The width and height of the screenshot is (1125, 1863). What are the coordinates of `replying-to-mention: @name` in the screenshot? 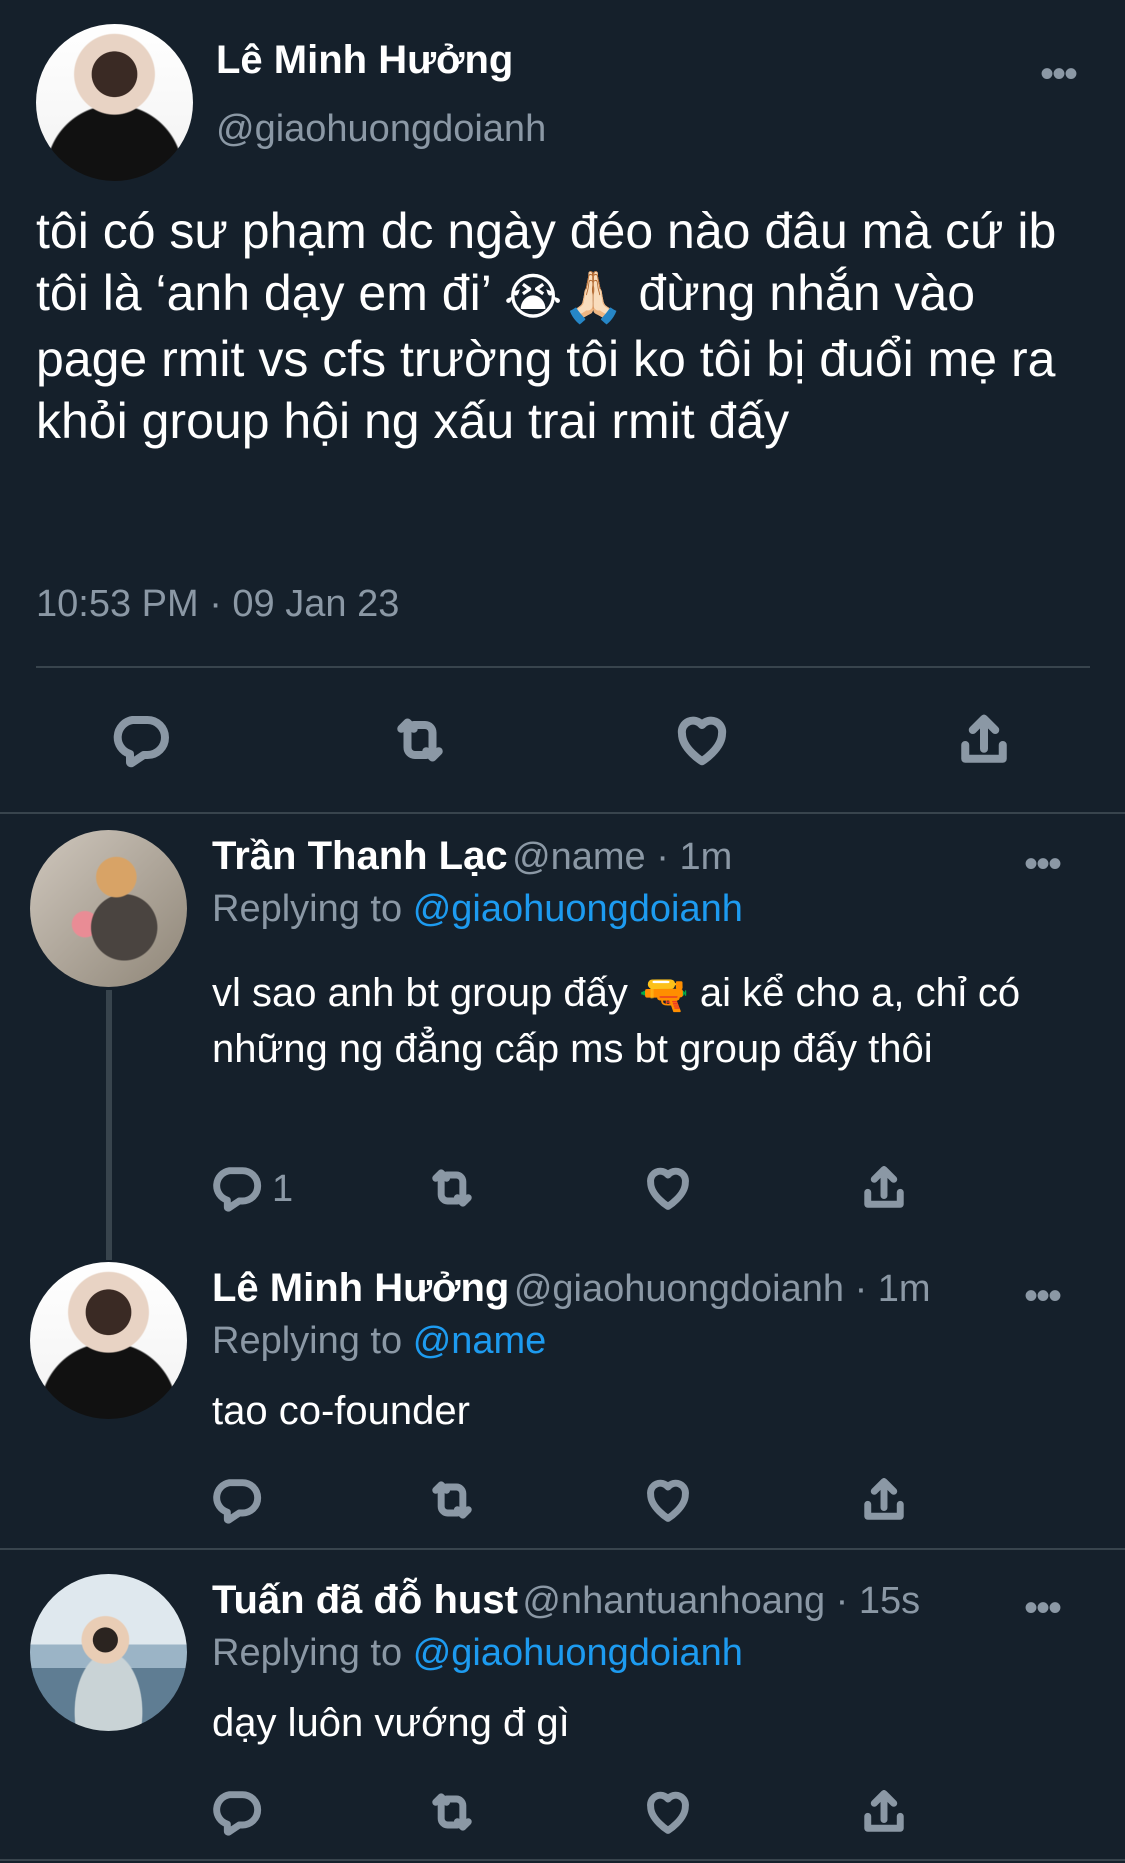 It's located at (480, 1341).